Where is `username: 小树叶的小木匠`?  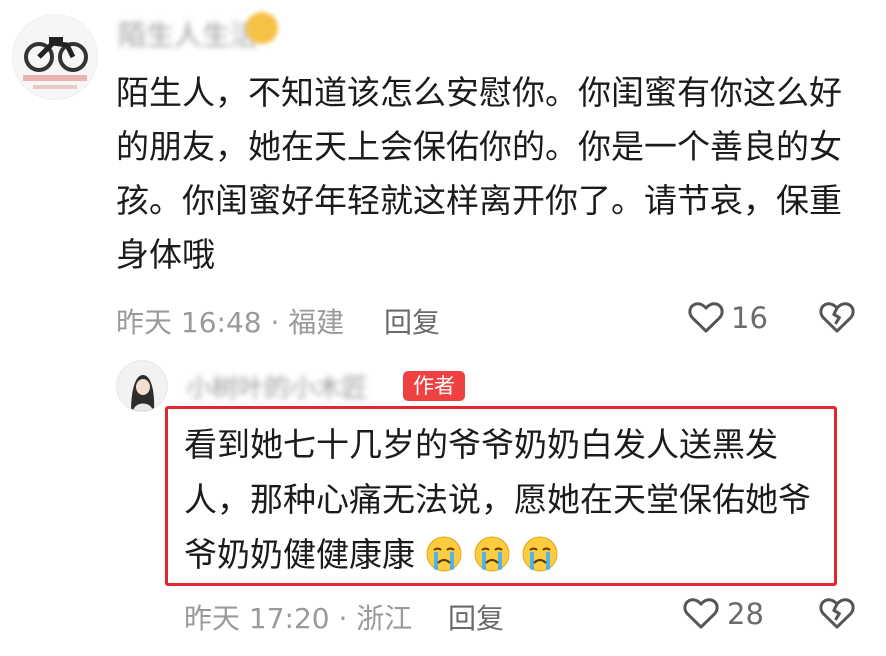 username: 小树叶的小木匠 is located at coordinates (277, 386).